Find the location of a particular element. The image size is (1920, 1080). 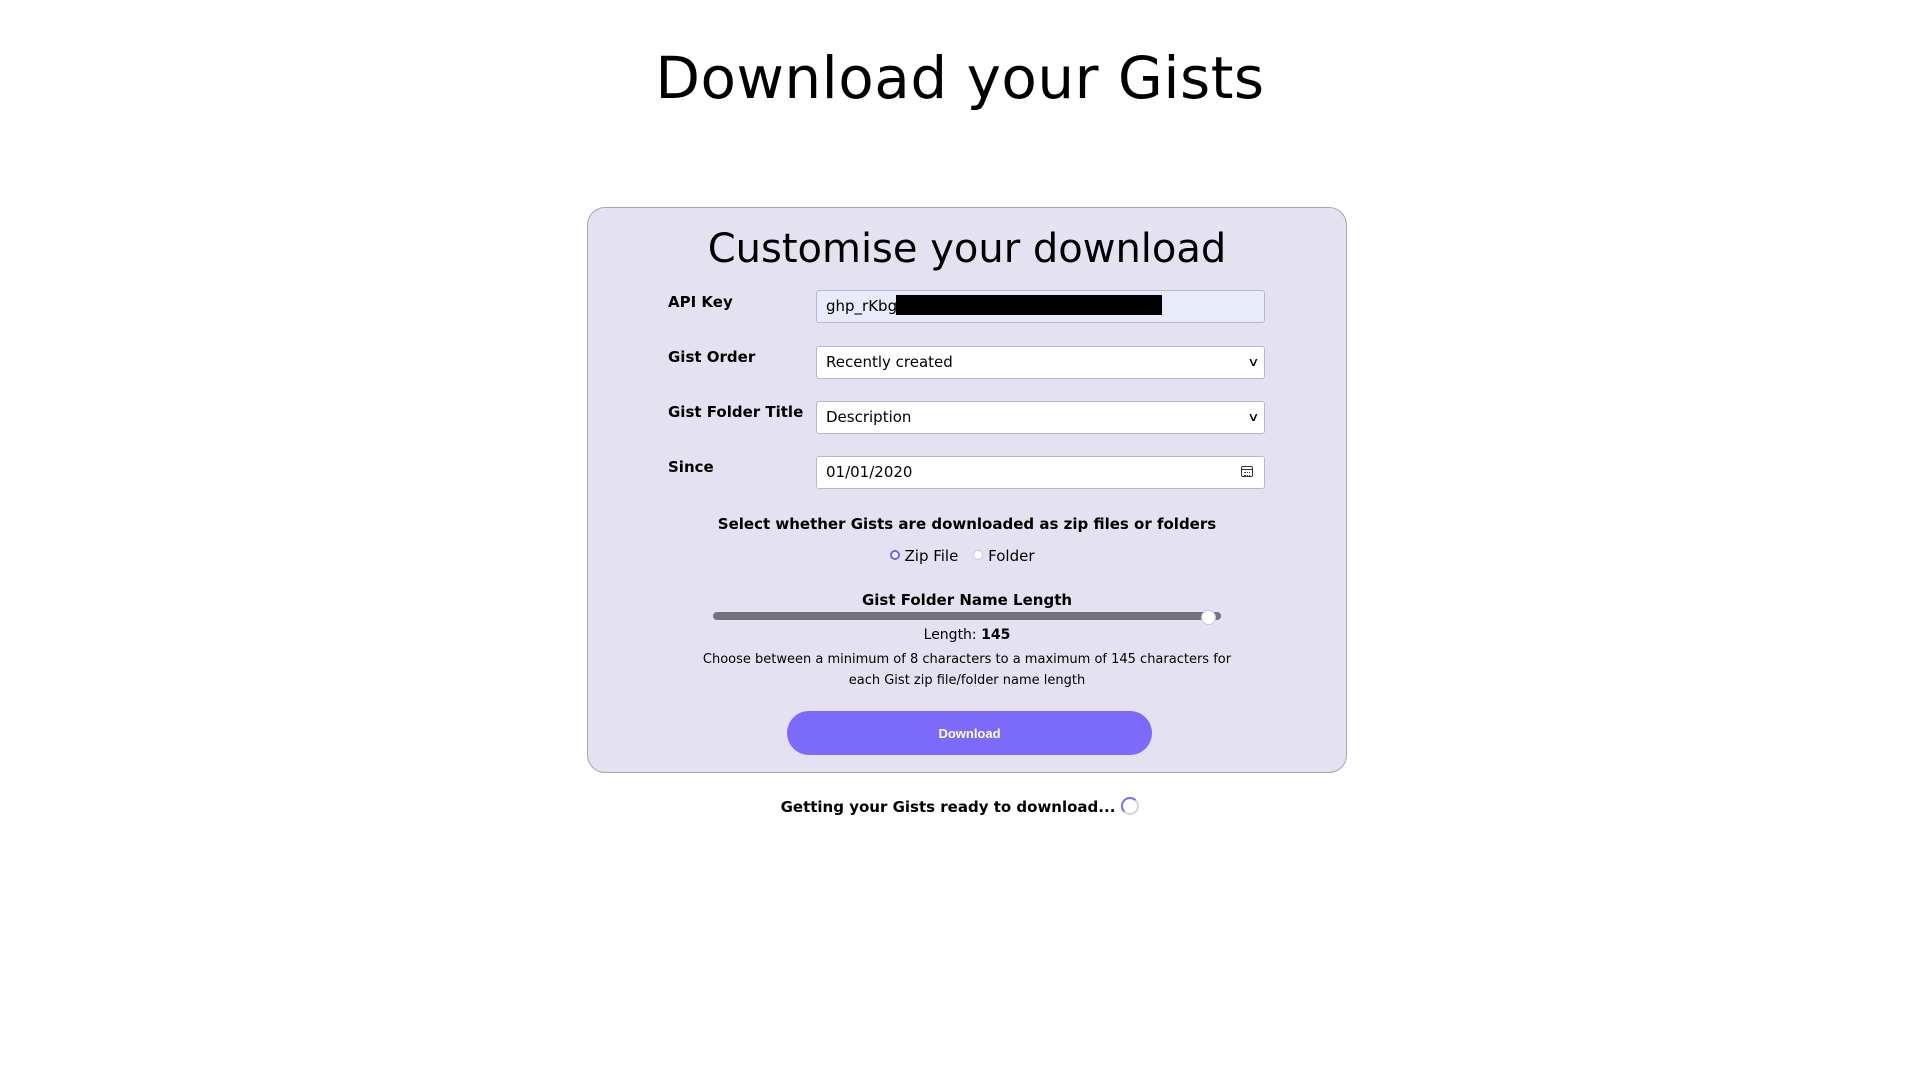

length-value: 145 is located at coordinates (996, 635).